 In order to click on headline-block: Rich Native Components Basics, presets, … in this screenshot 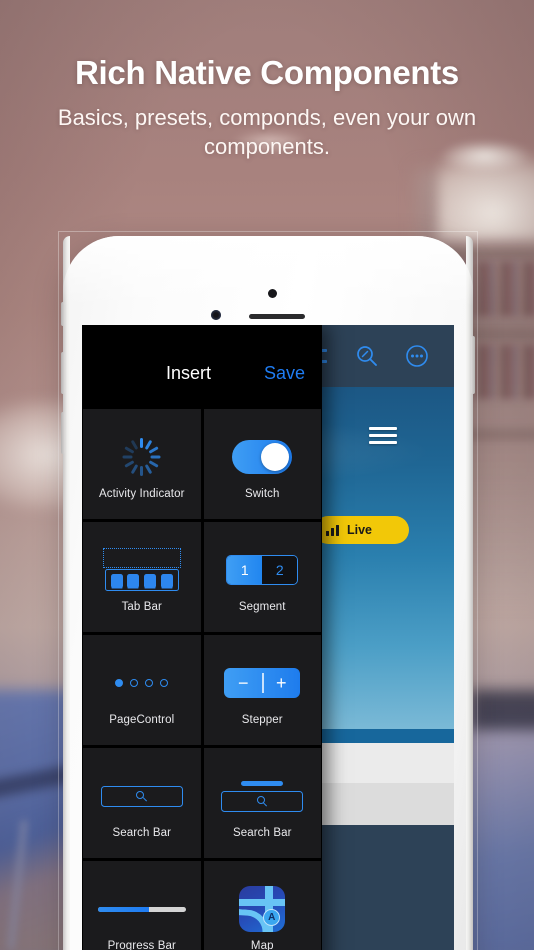, I will do `click(267, 108)`.